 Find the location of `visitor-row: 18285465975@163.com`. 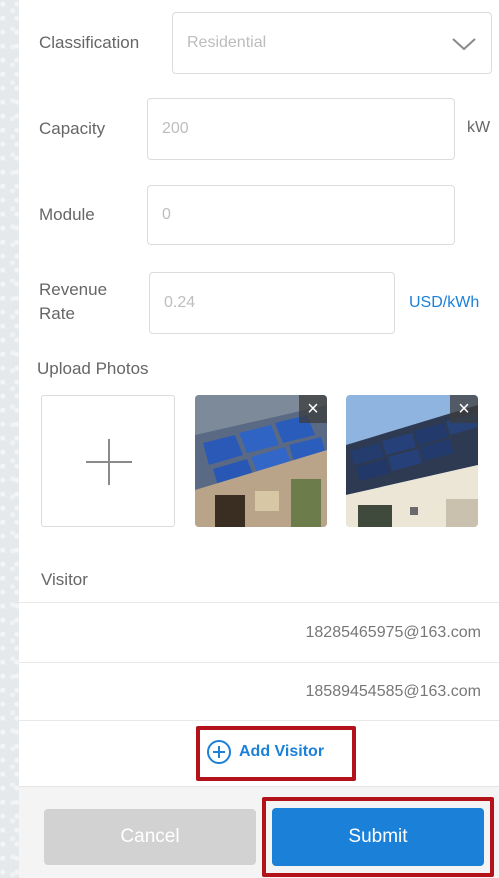

visitor-row: 18285465975@163.com is located at coordinates (259, 632).